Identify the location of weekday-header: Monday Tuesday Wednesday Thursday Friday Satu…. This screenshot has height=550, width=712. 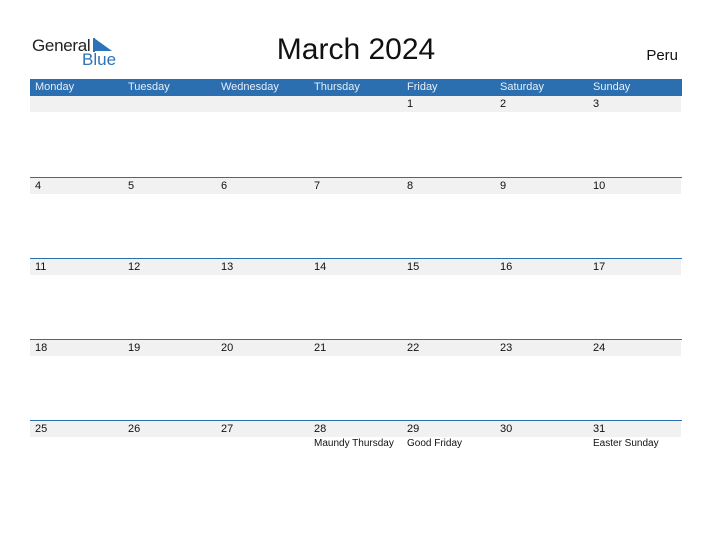
(356, 87).